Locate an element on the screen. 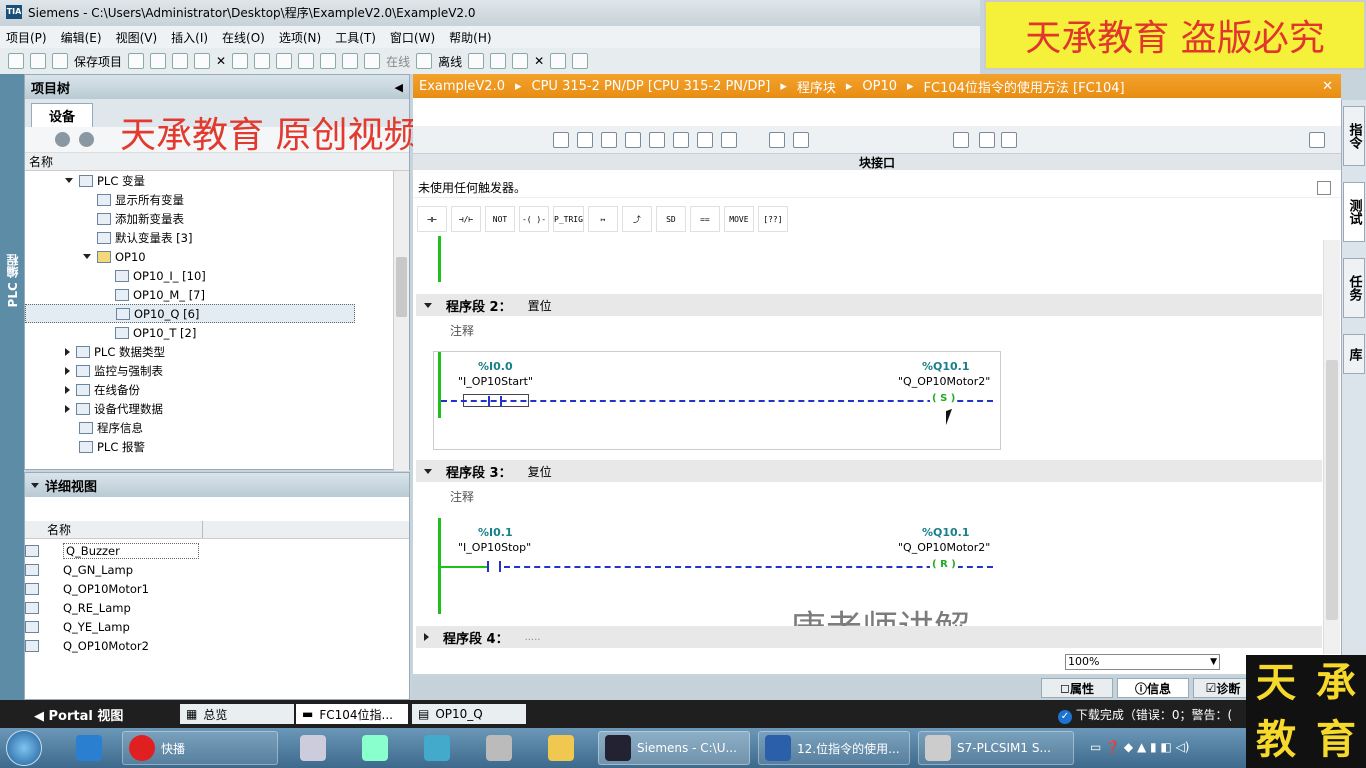 The width and height of the screenshot is (1366, 768). go-offline-button: 离线 is located at coordinates (450, 61).